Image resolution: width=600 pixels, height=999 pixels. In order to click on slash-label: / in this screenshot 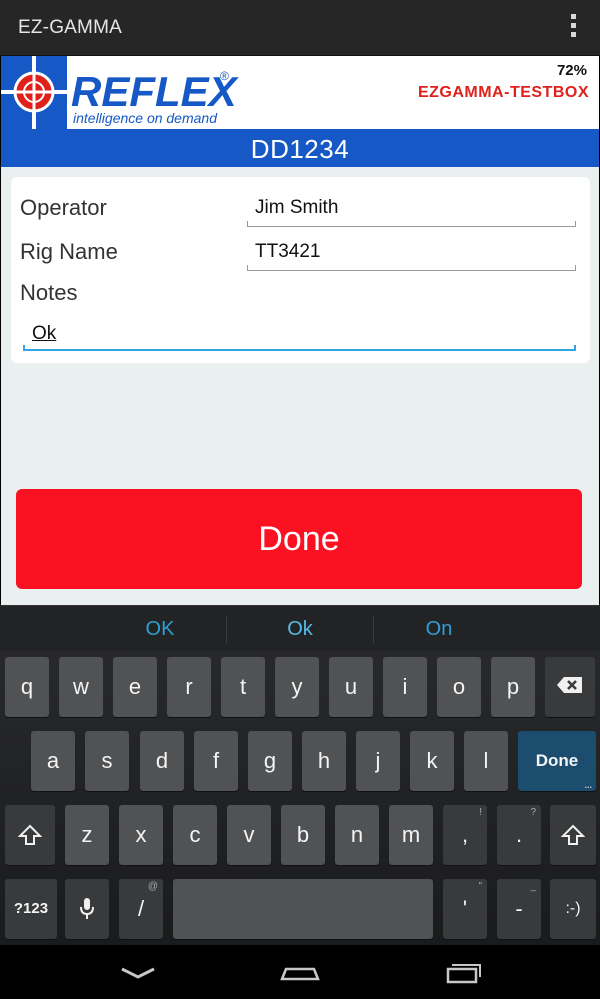, I will do `click(141, 908)`.